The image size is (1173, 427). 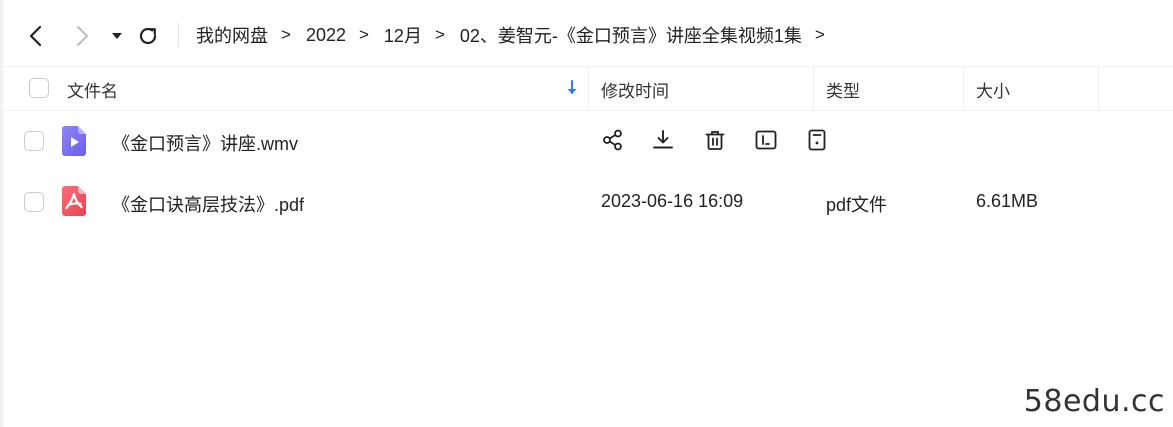 I want to click on file-size: 6.61MB, so click(x=1007, y=201).